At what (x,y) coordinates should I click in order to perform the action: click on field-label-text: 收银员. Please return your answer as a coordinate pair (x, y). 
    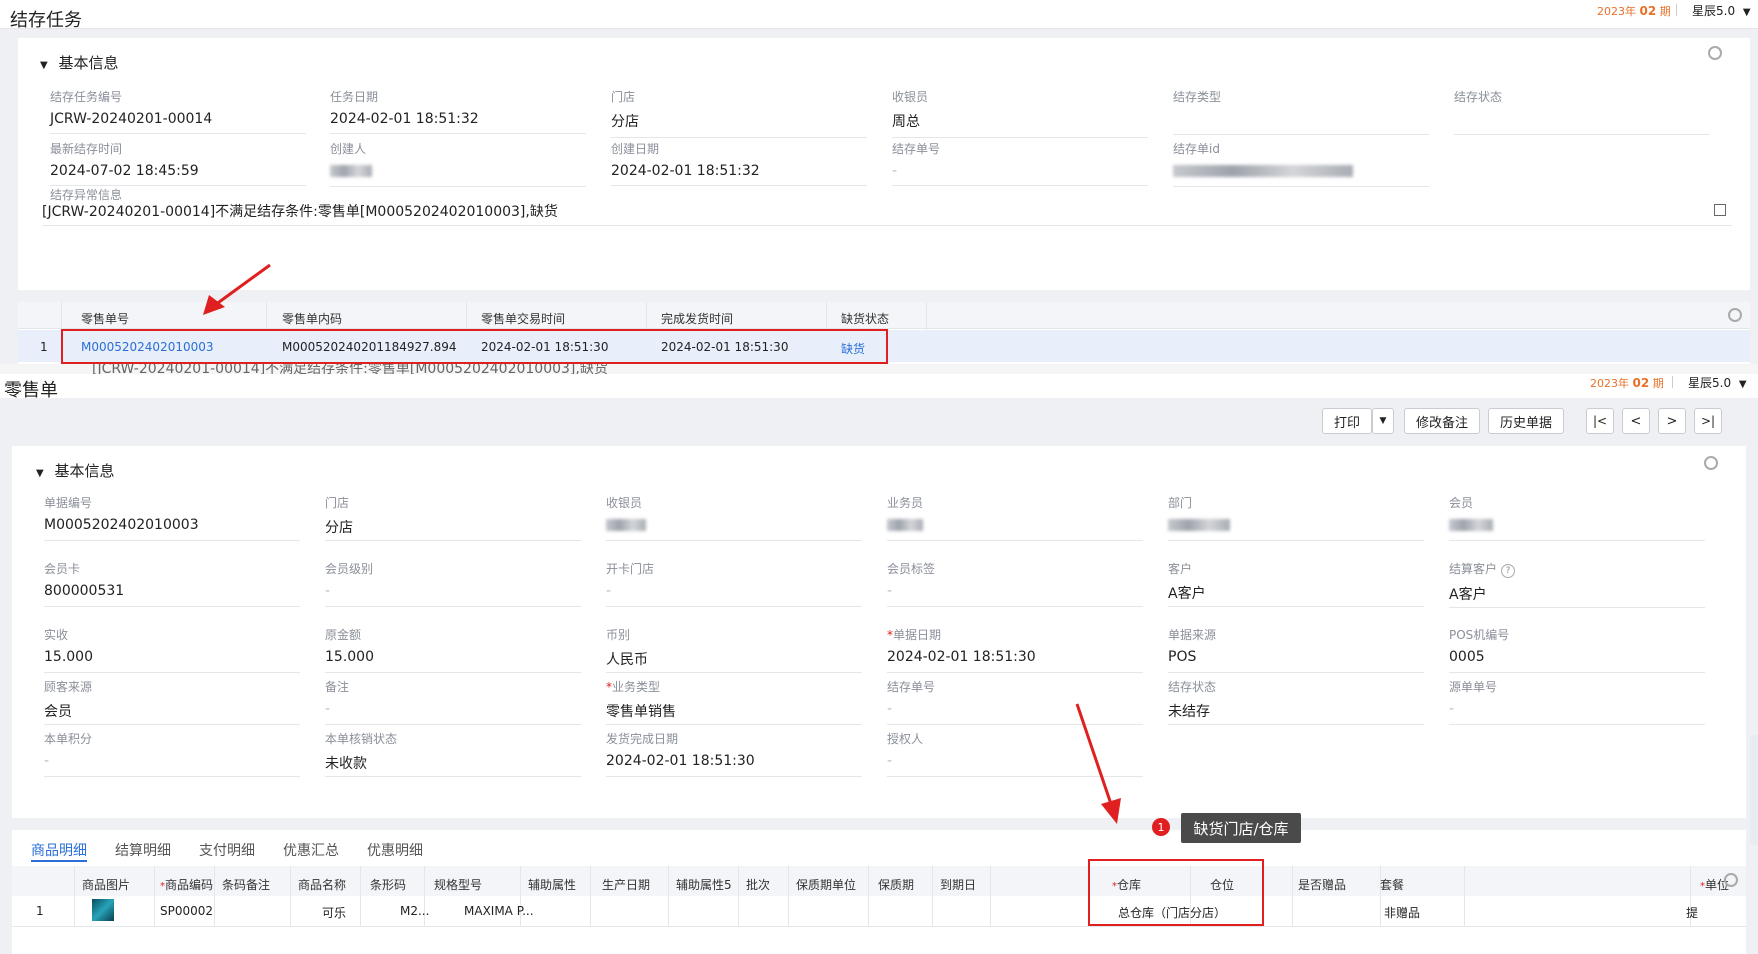
    Looking at the image, I should click on (624, 503).